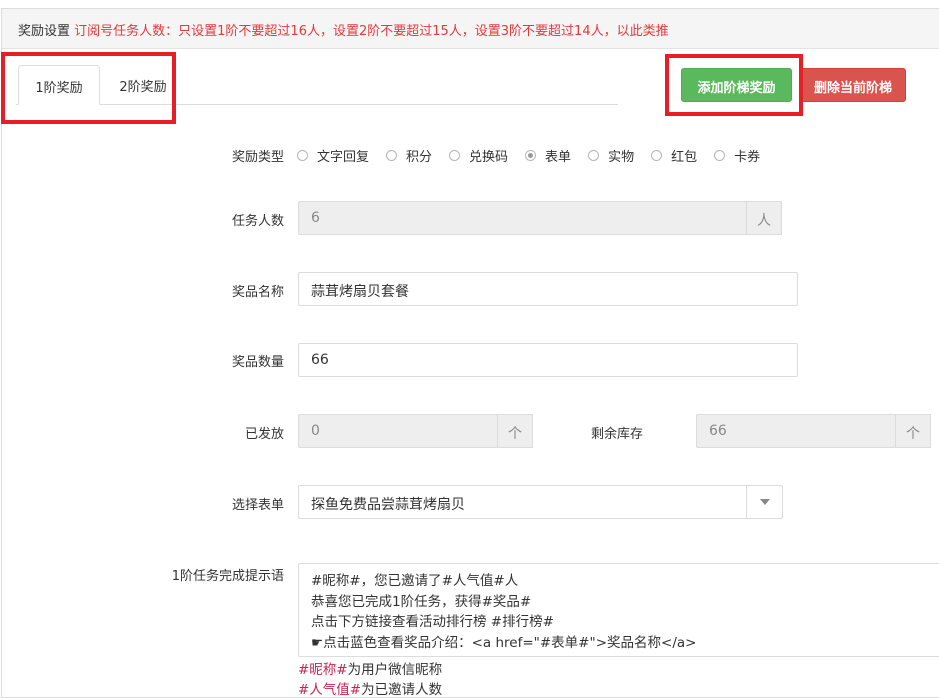  I want to click on radio-red-packet: 红包, so click(674, 155).